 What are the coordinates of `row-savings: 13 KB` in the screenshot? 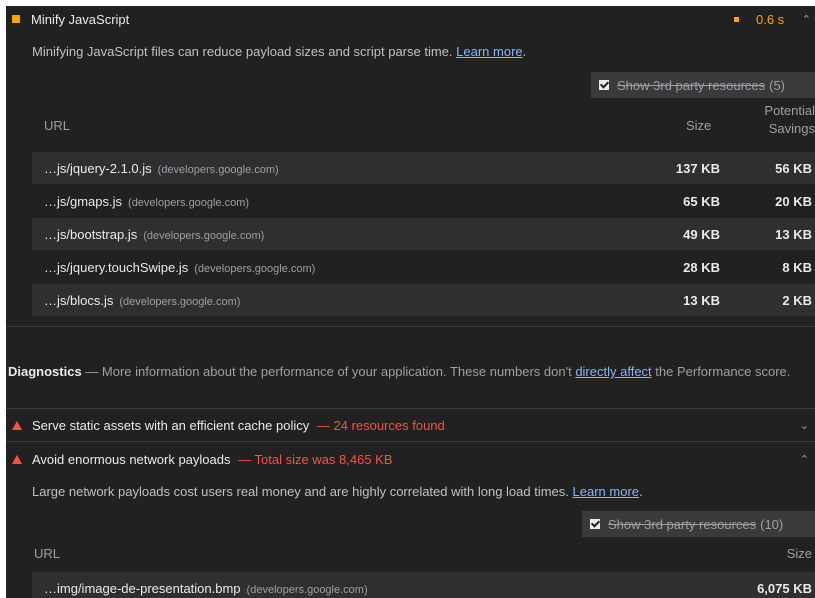 It's located at (793, 234).